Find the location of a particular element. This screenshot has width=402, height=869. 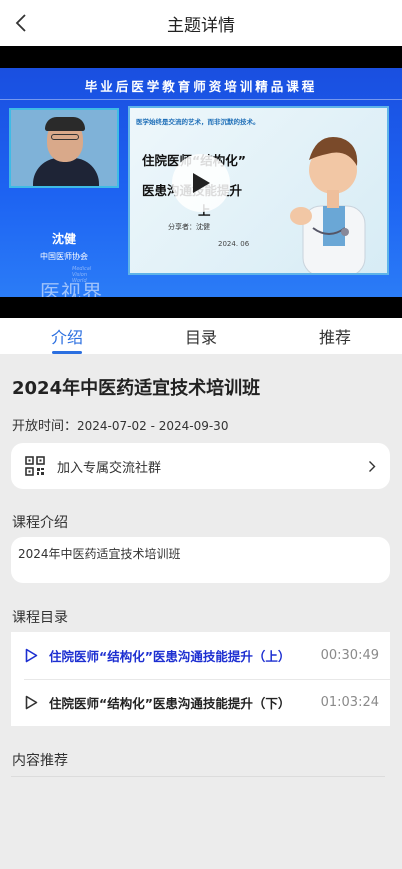

tab-intro: 介绍 is located at coordinates (67, 336).